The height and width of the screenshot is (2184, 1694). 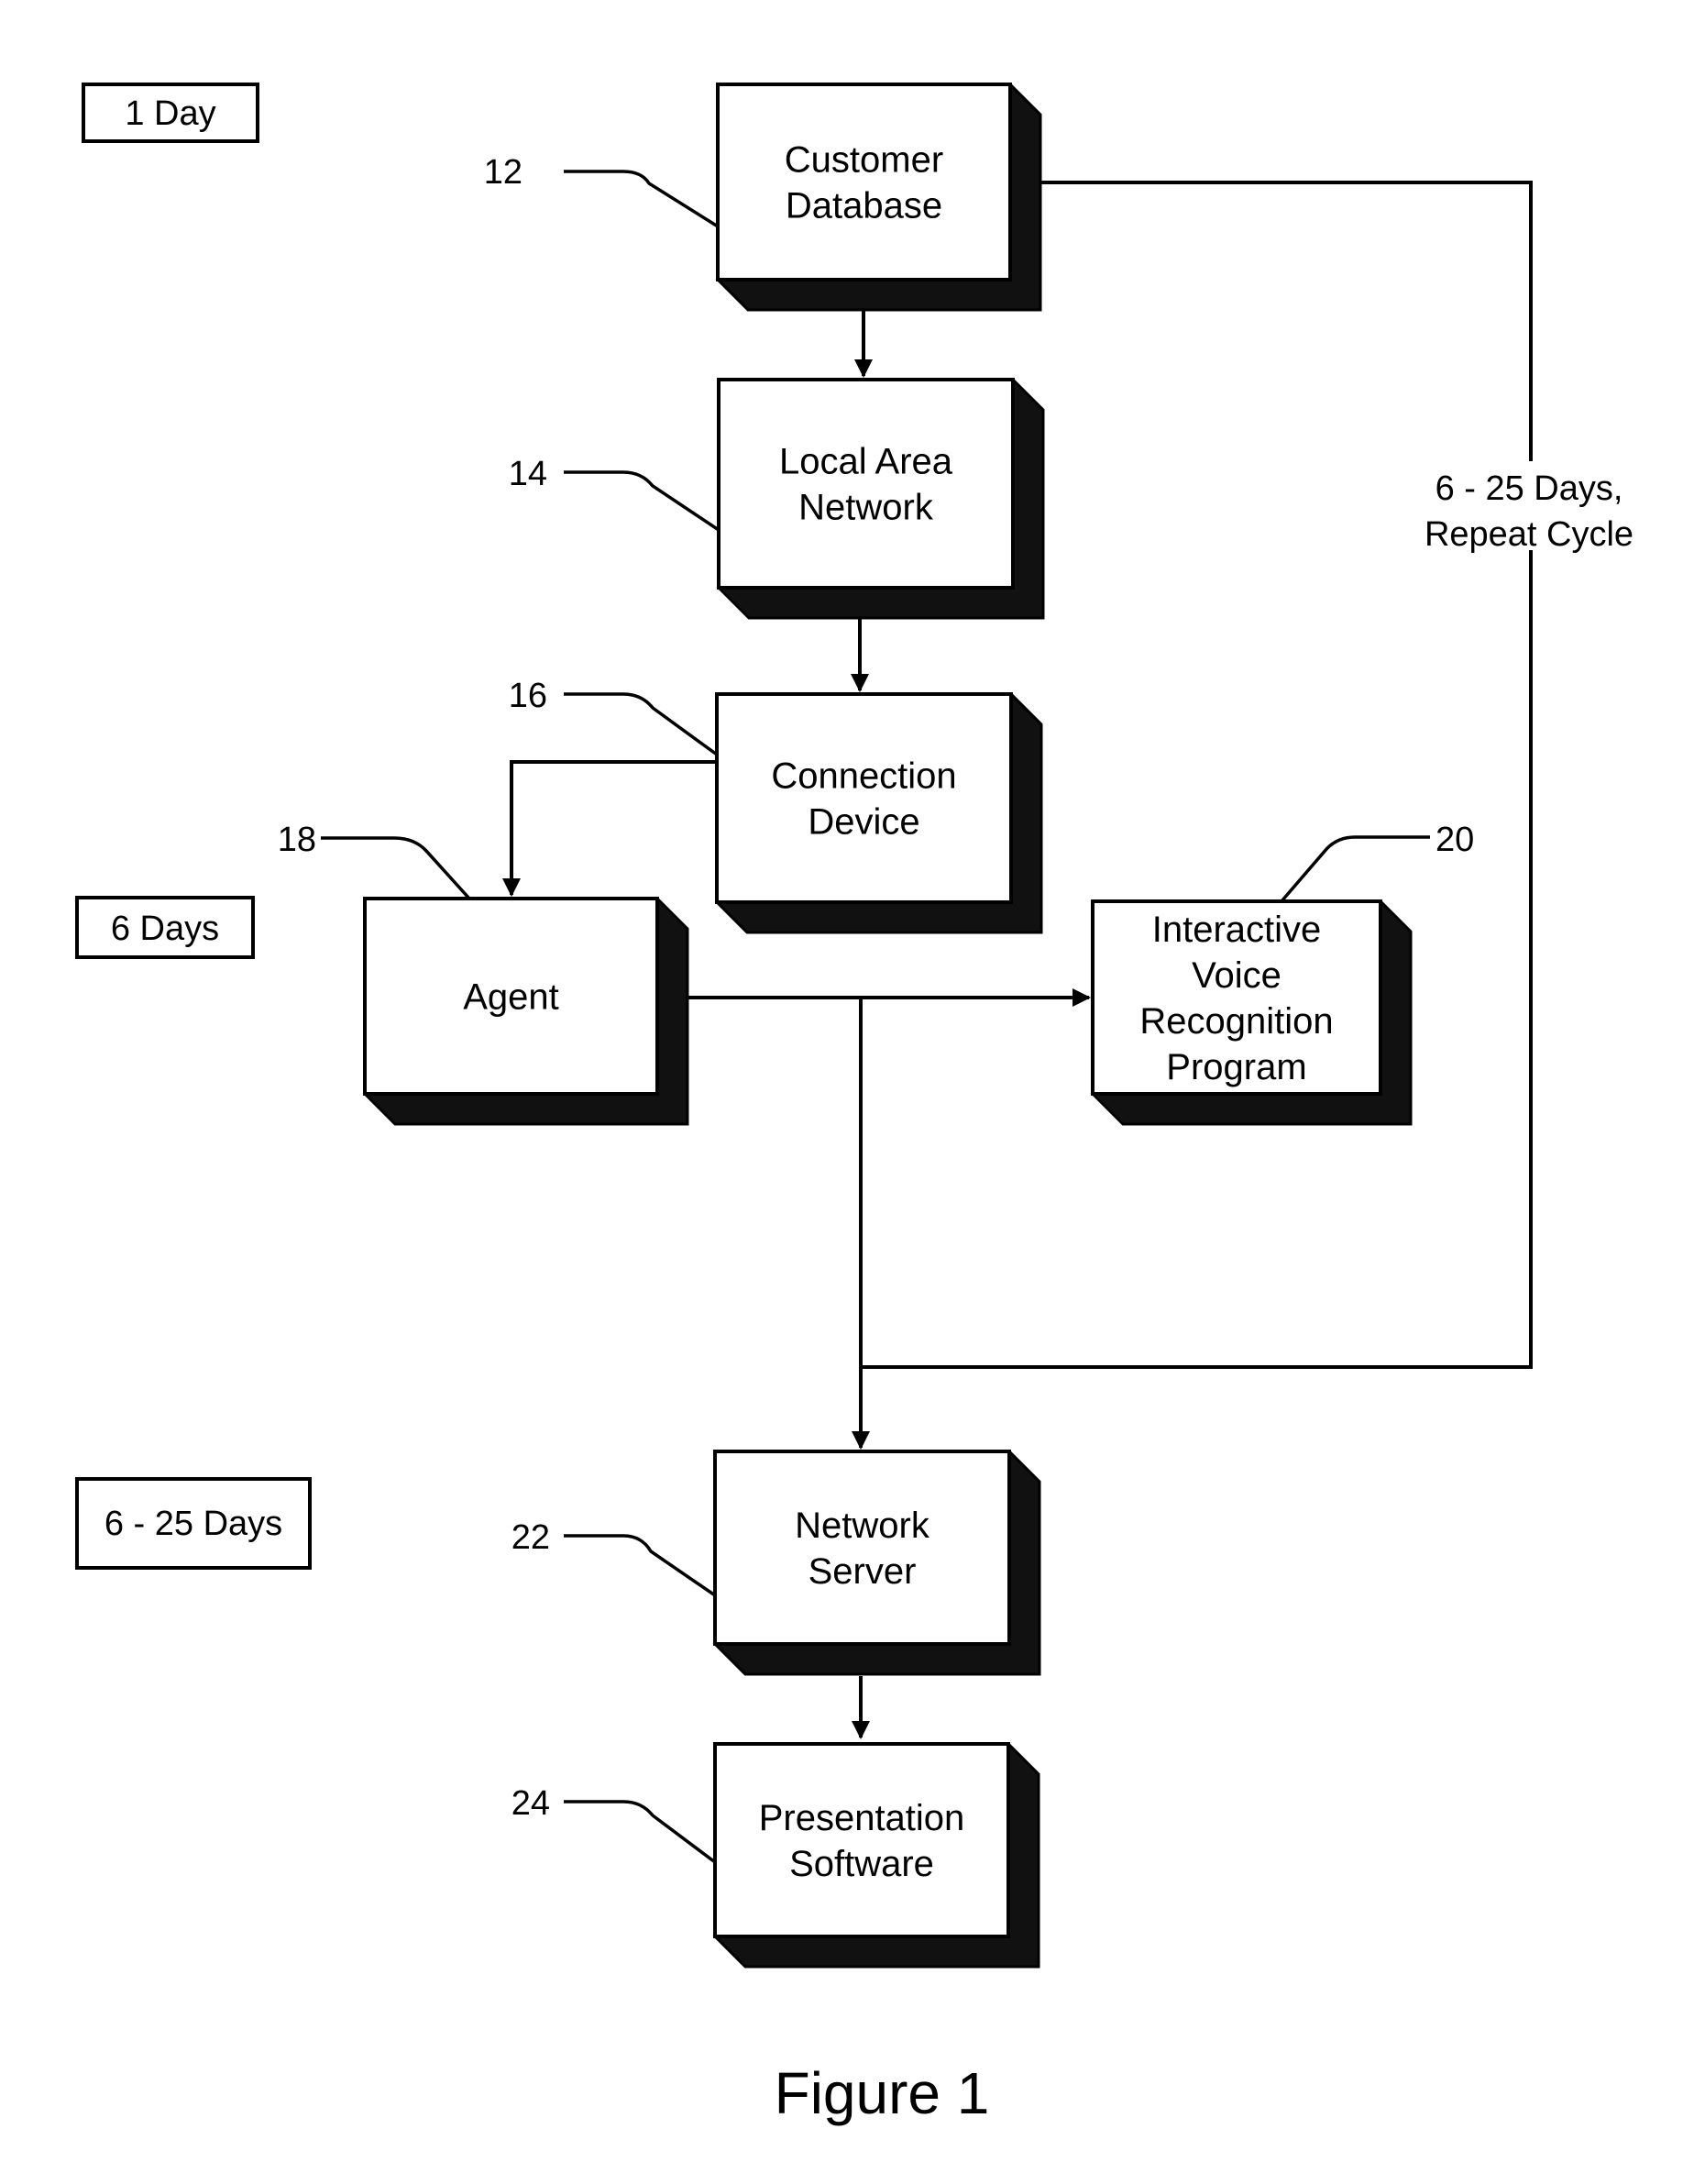 I want to click on presentation-software-block: Presentation Software 24, so click(x=776, y=1855).